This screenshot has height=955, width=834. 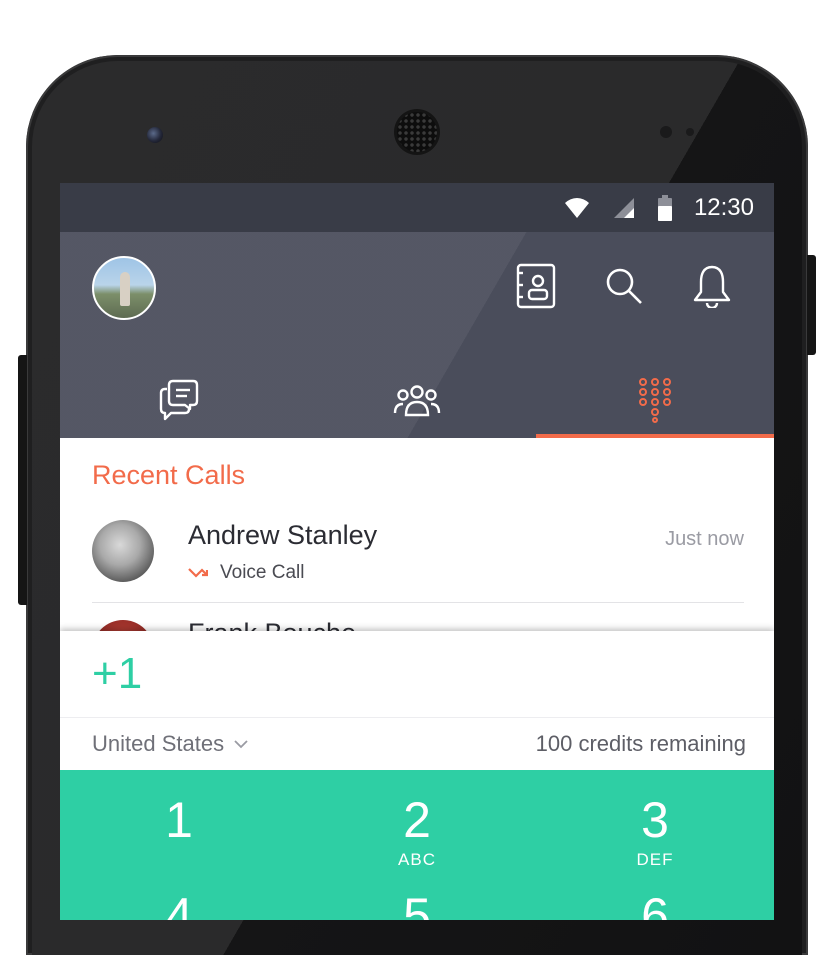 What do you see at coordinates (179, 820) in the screenshot?
I see `key-digit: 1` at bounding box center [179, 820].